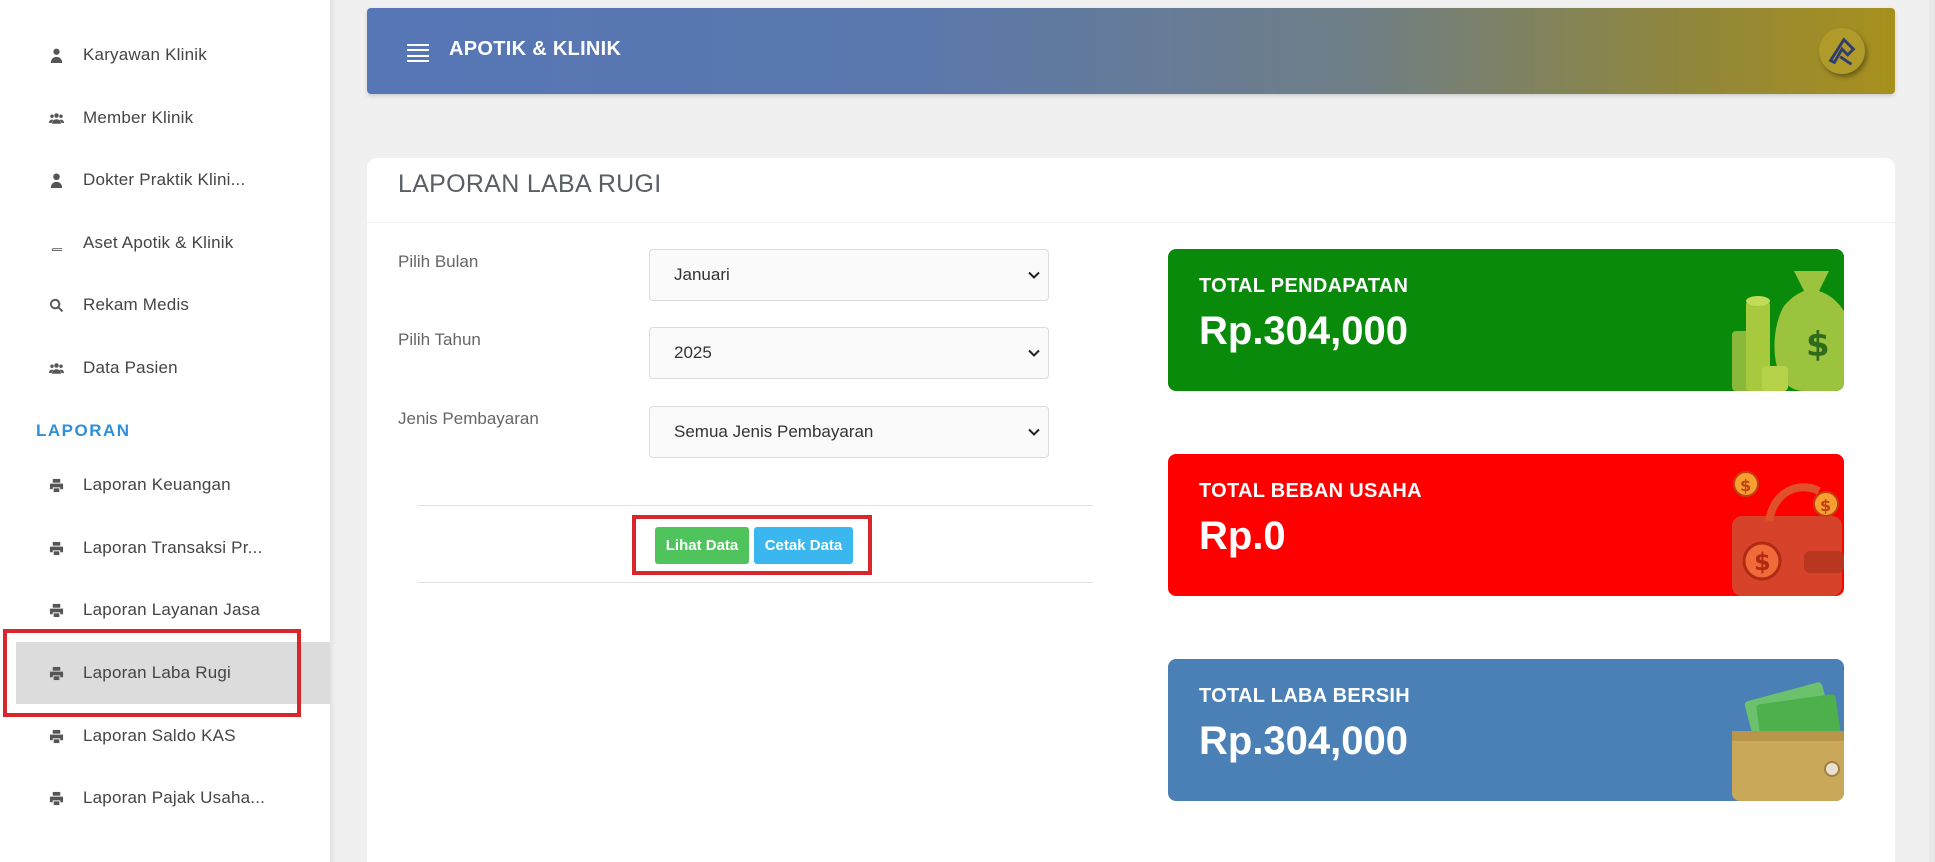 Image resolution: width=1935 pixels, height=862 pixels. What do you see at coordinates (145, 54) in the screenshot?
I see `sidebar-item-label: Karyawan Klinik` at bounding box center [145, 54].